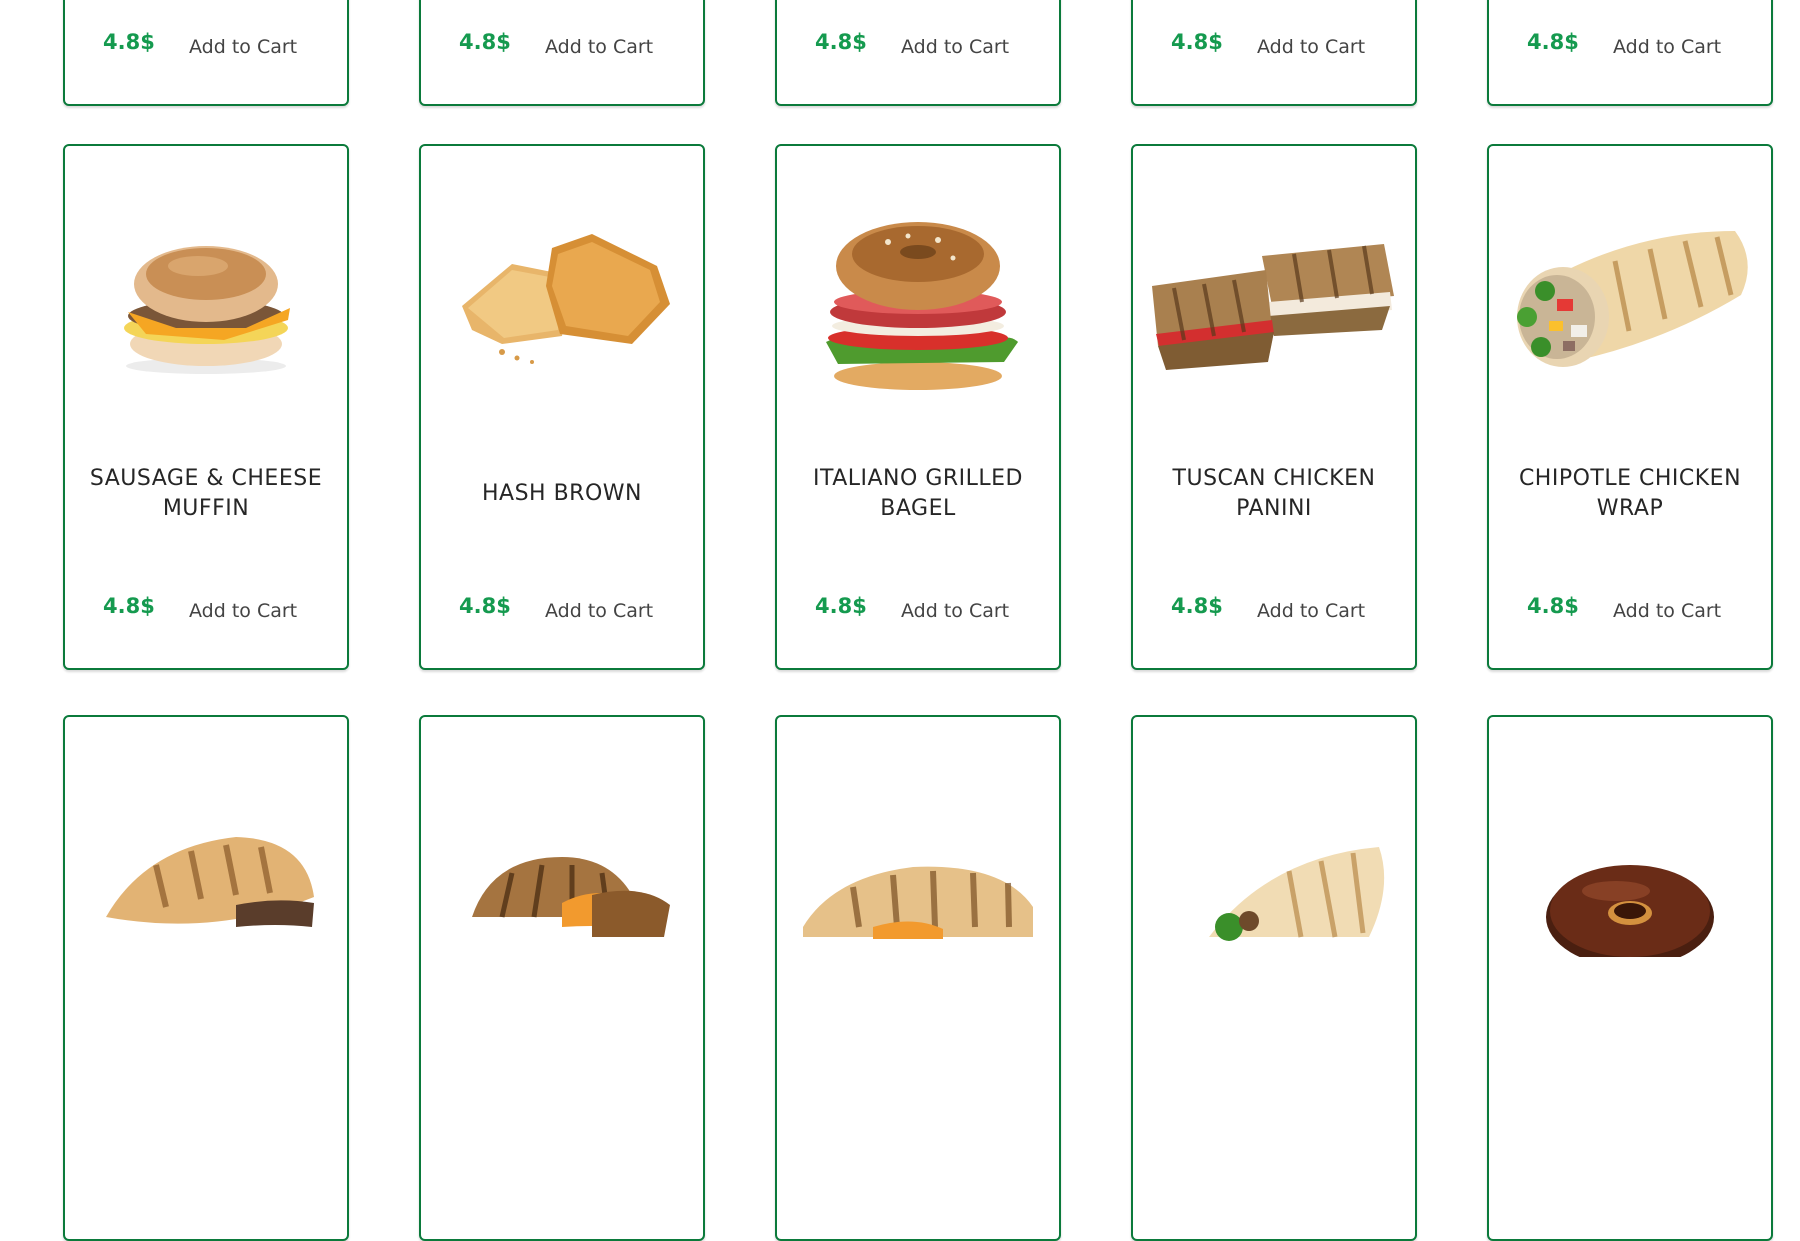  Describe the element at coordinates (210, 882) in the screenshot. I see `grilled-sub-image` at that location.